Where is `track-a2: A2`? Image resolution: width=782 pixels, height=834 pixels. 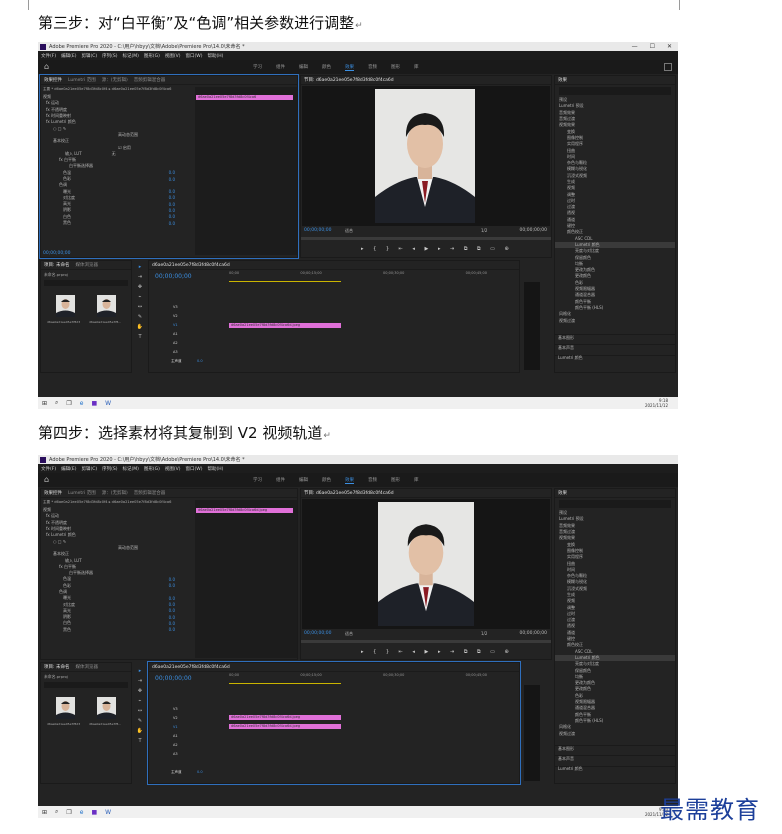 track-a2: A2 is located at coordinates (175, 343).